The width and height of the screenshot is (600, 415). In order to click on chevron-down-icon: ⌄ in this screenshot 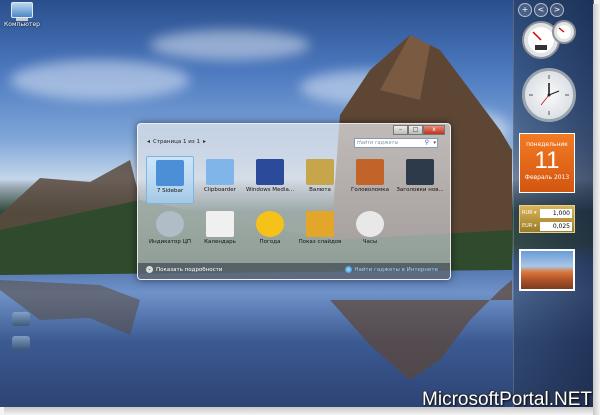, I will do `click(149, 269)`.